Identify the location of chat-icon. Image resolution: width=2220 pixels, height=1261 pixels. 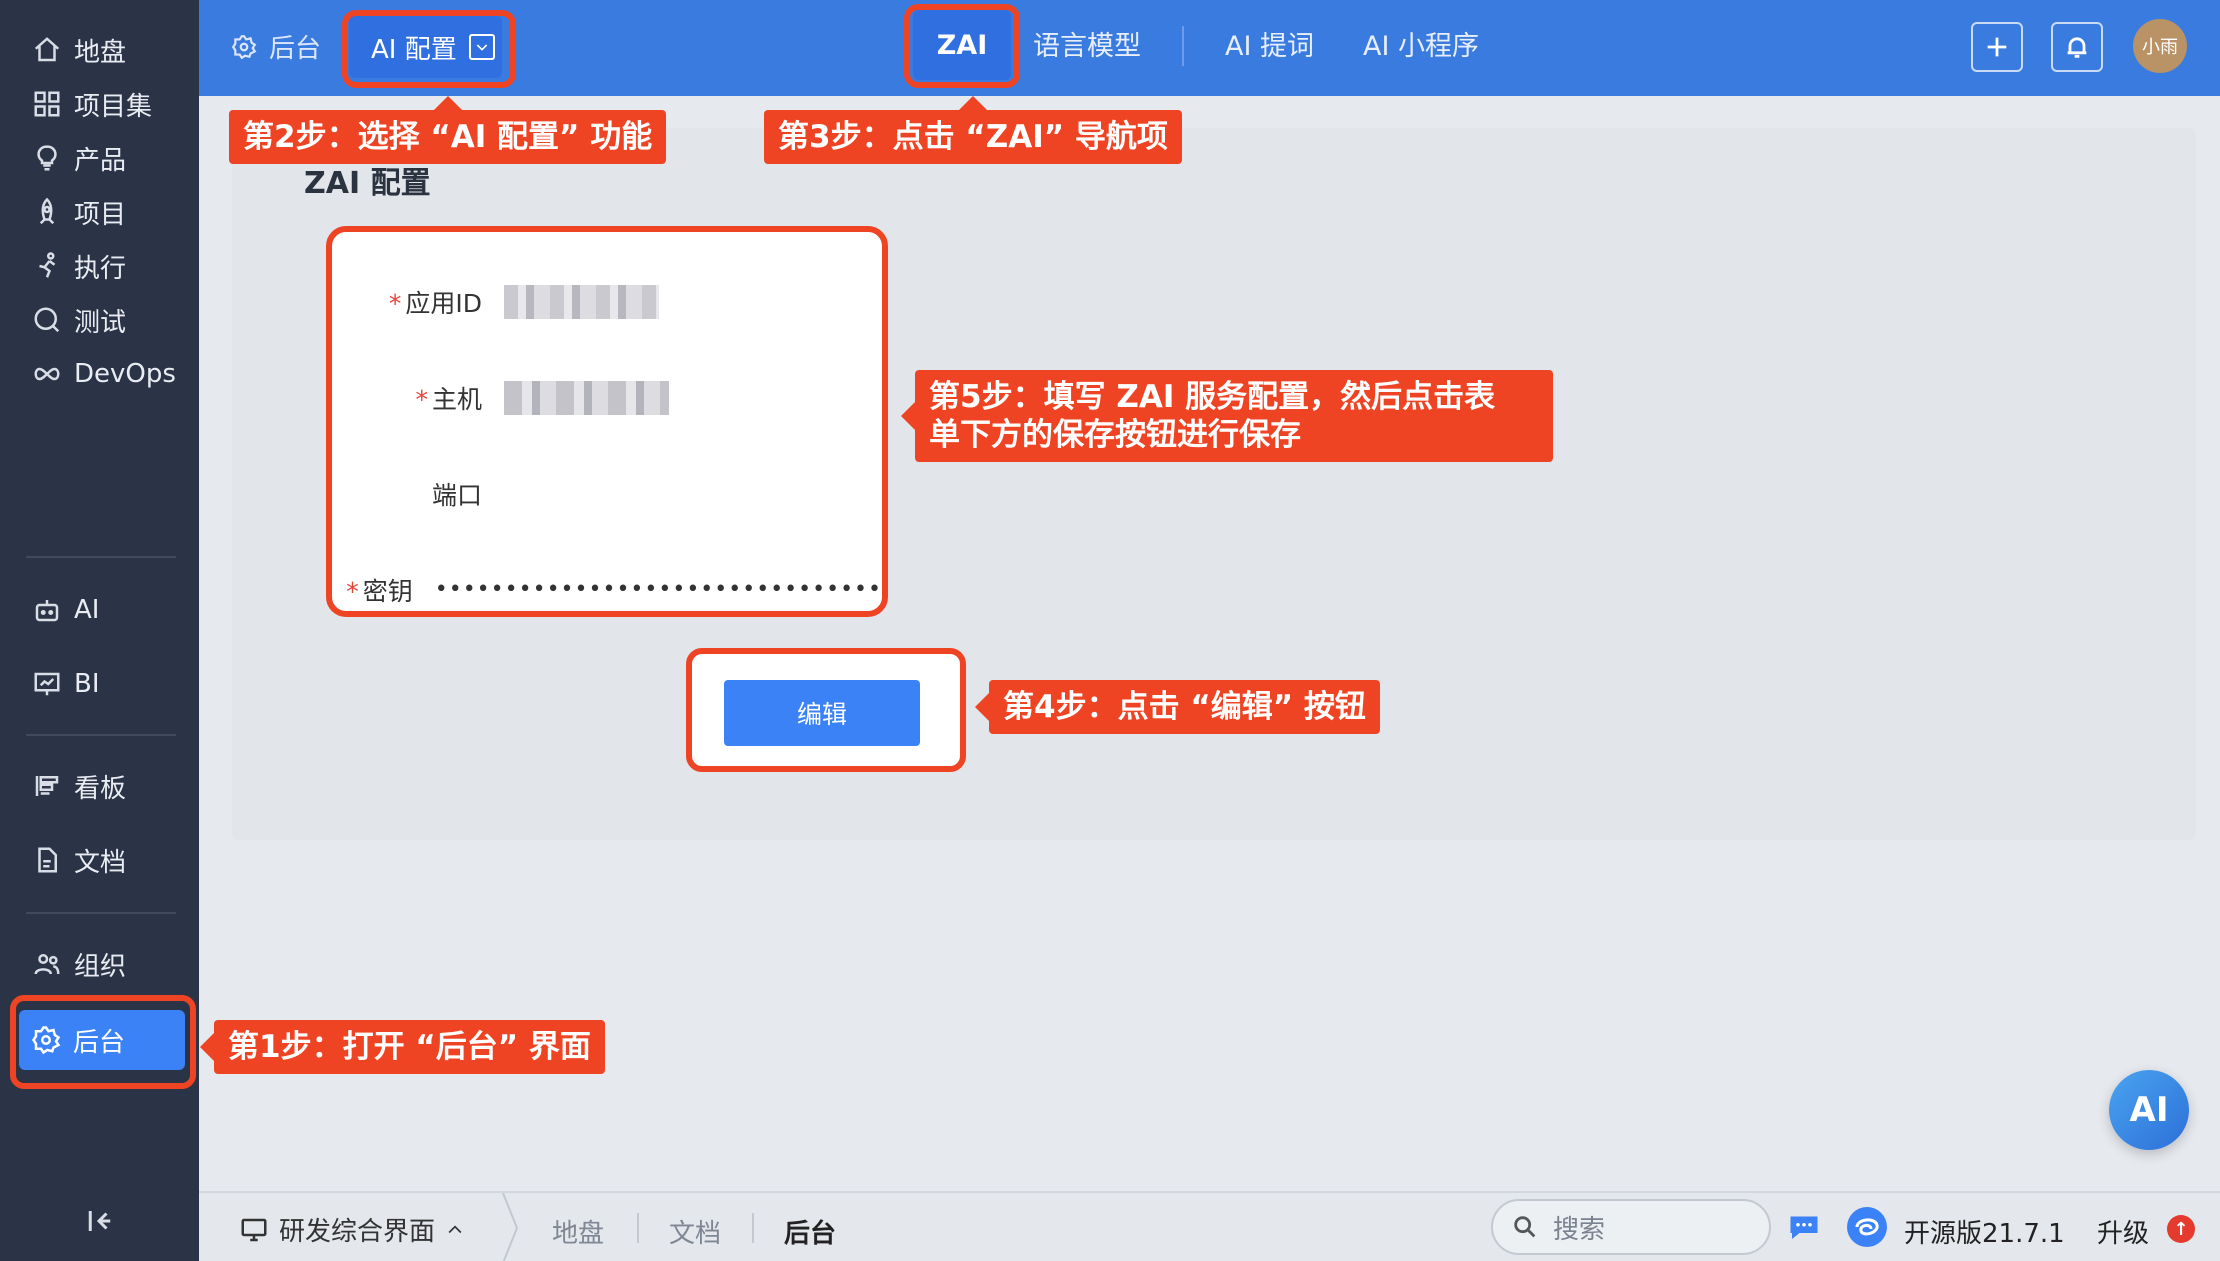
(1804, 1227).